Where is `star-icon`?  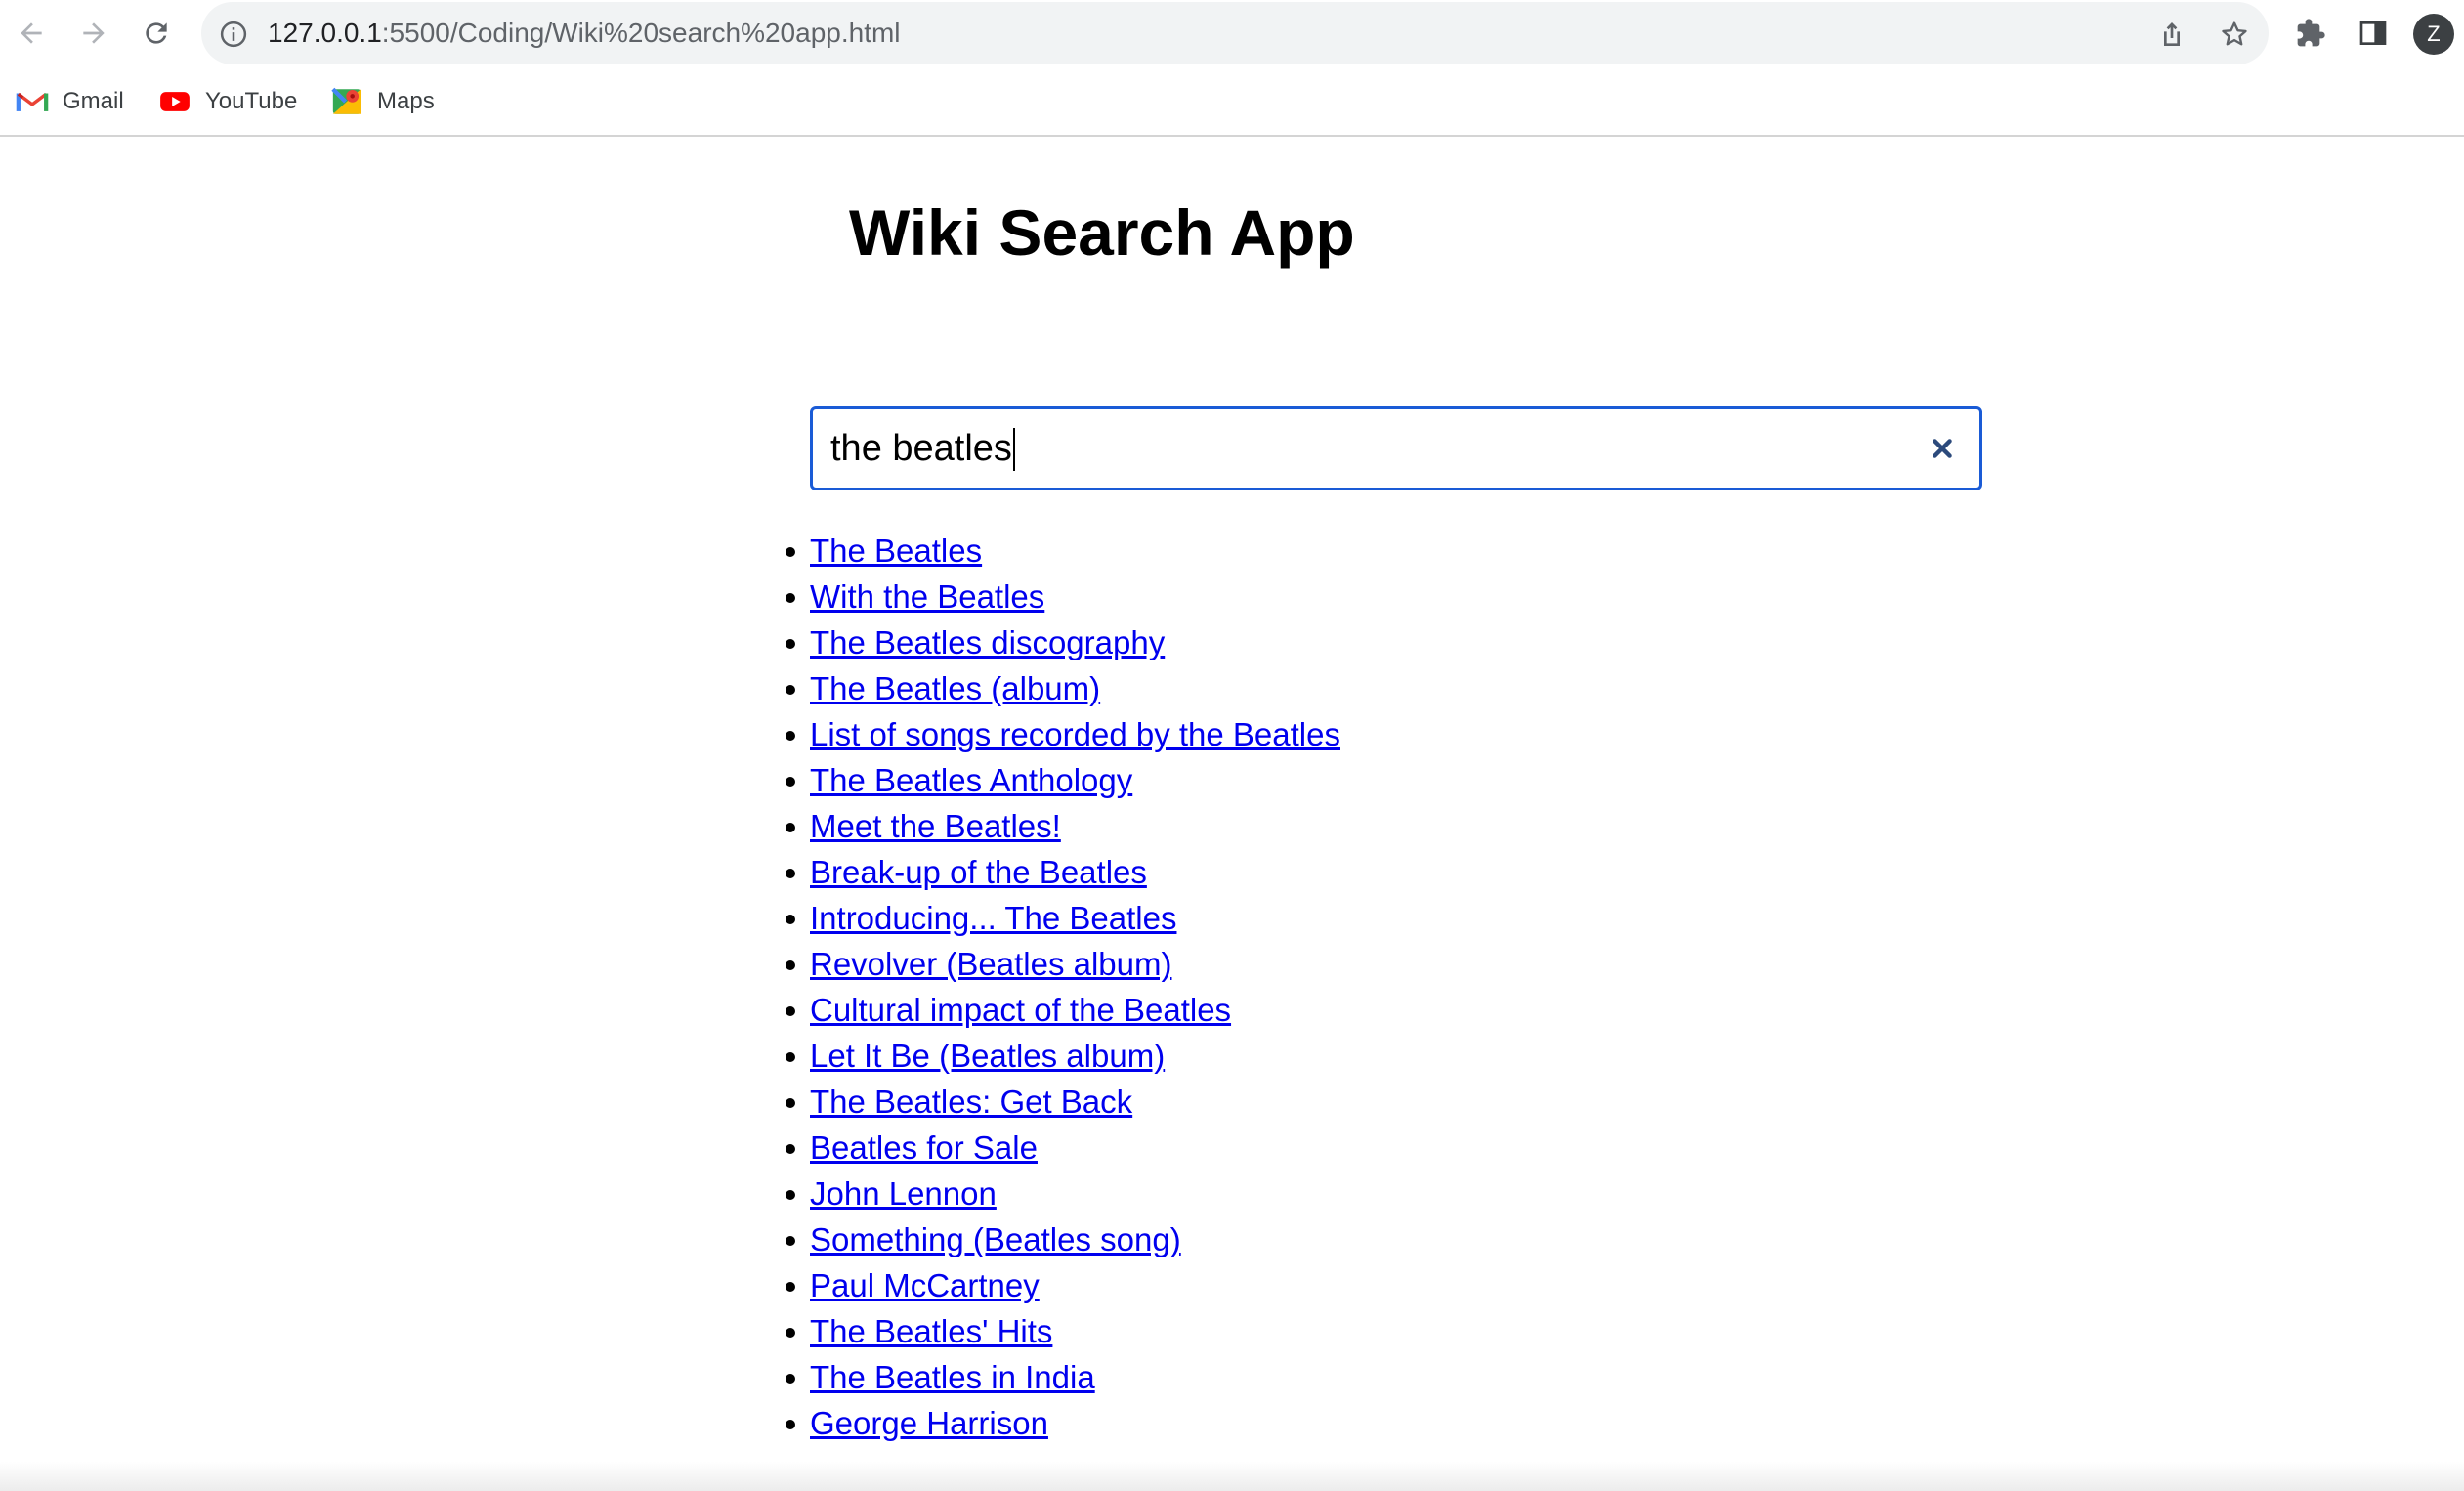 star-icon is located at coordinates (2235, 33).